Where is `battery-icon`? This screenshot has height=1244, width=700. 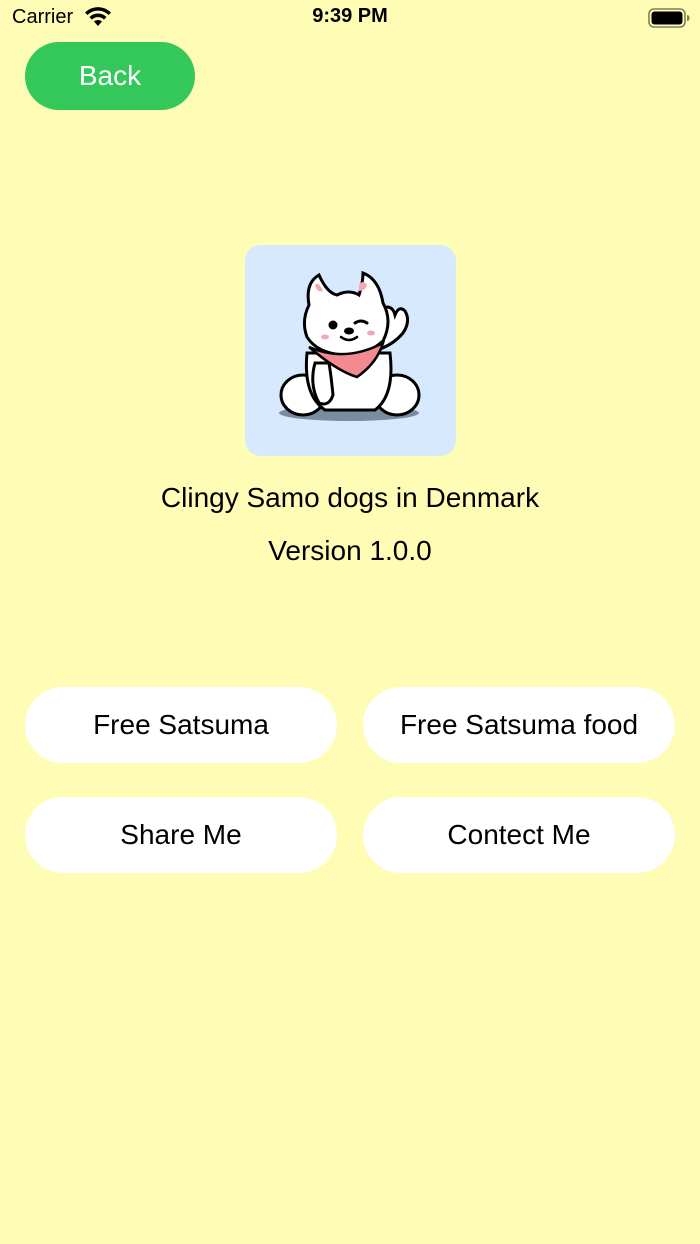 battery-icon is located at coordinates (669, 18).